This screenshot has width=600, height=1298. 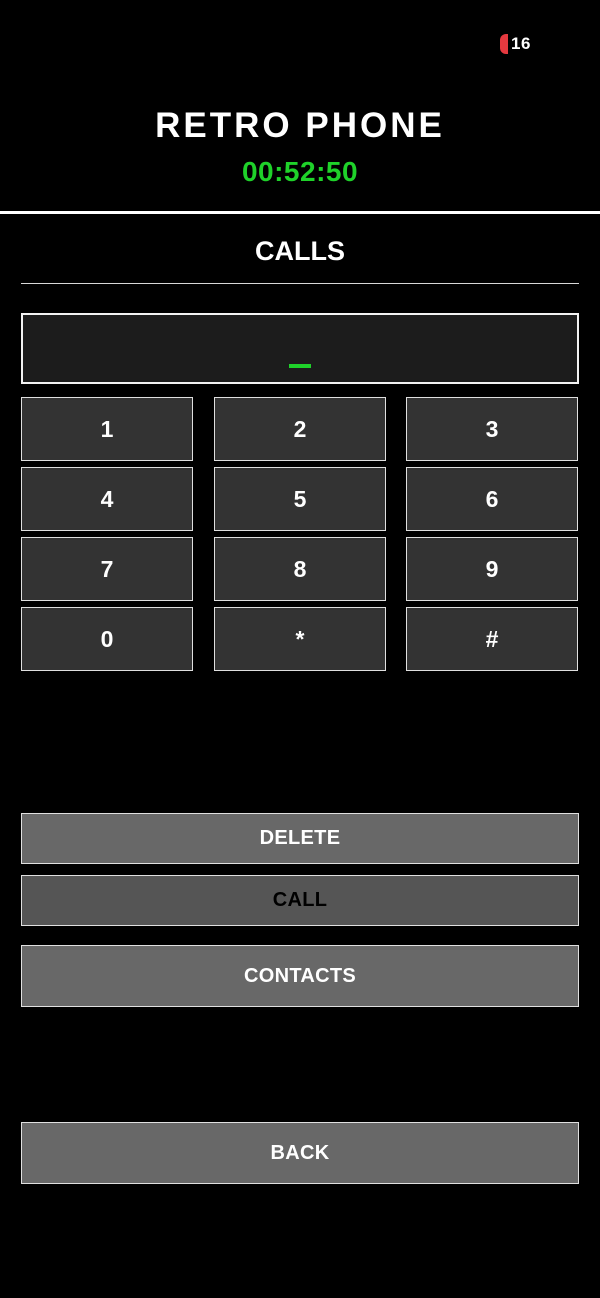 What do you see at coordinates (300, 348) in the screenshot?
I see `number-display` at bounding box center [300, 348].